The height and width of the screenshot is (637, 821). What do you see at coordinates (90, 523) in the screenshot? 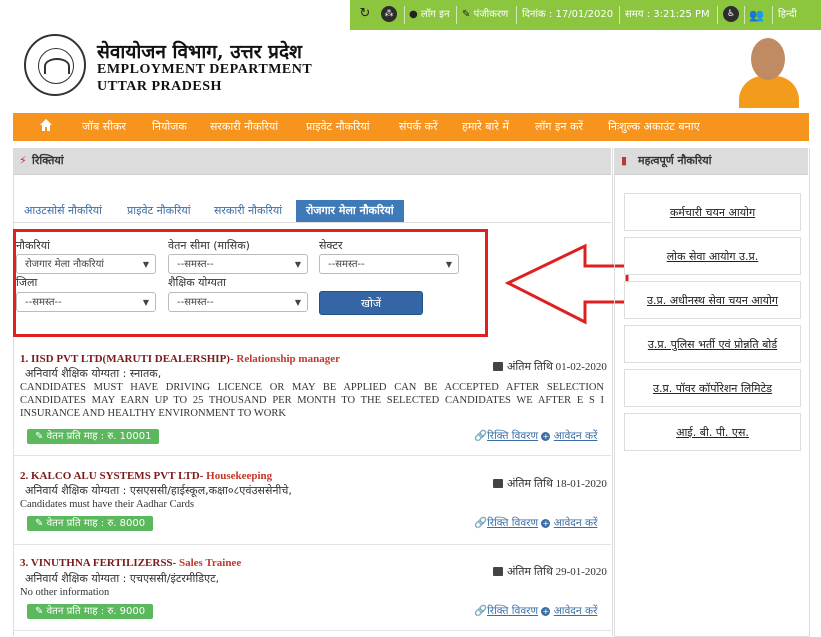
I see `salary-badge-2: ✎ वेतन प्रति माह : रु. 8000` at bounding box center [90, 523].